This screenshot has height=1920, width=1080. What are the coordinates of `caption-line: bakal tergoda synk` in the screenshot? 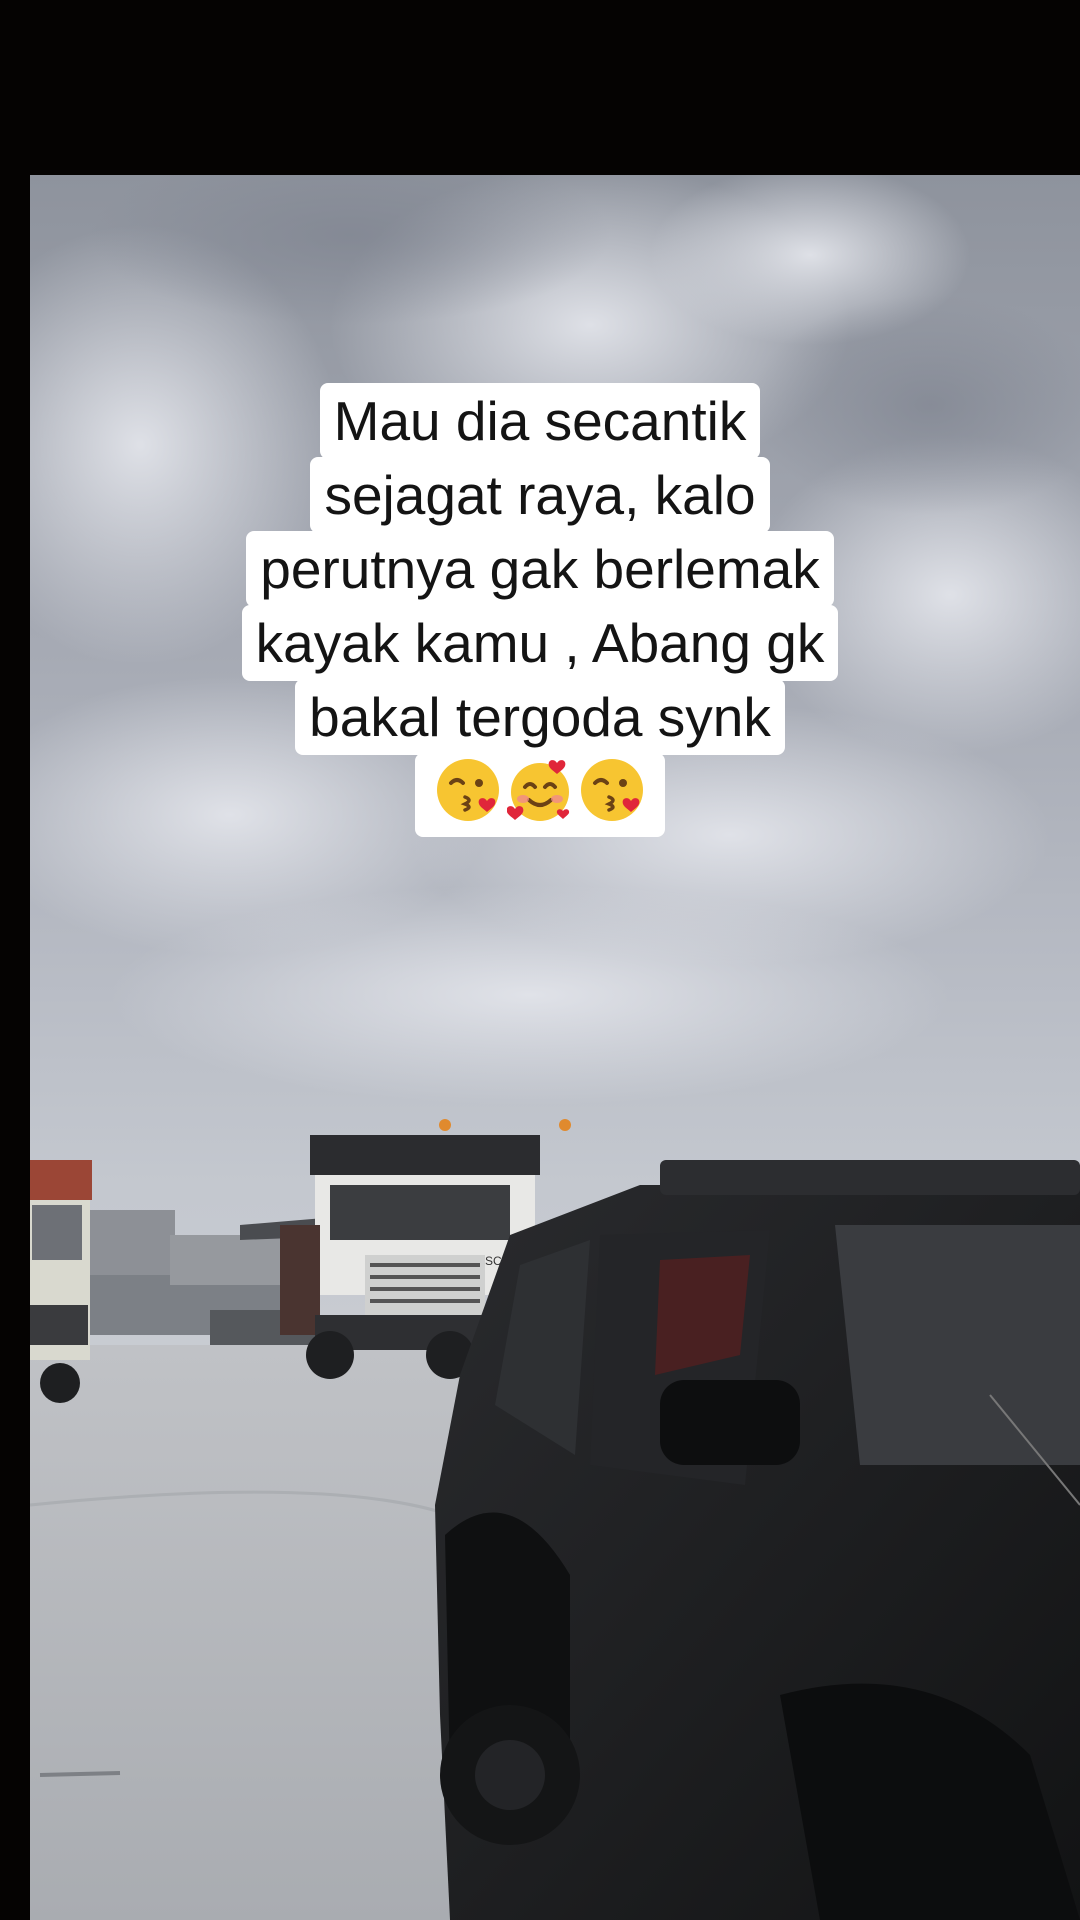 It's located at (540, 717).